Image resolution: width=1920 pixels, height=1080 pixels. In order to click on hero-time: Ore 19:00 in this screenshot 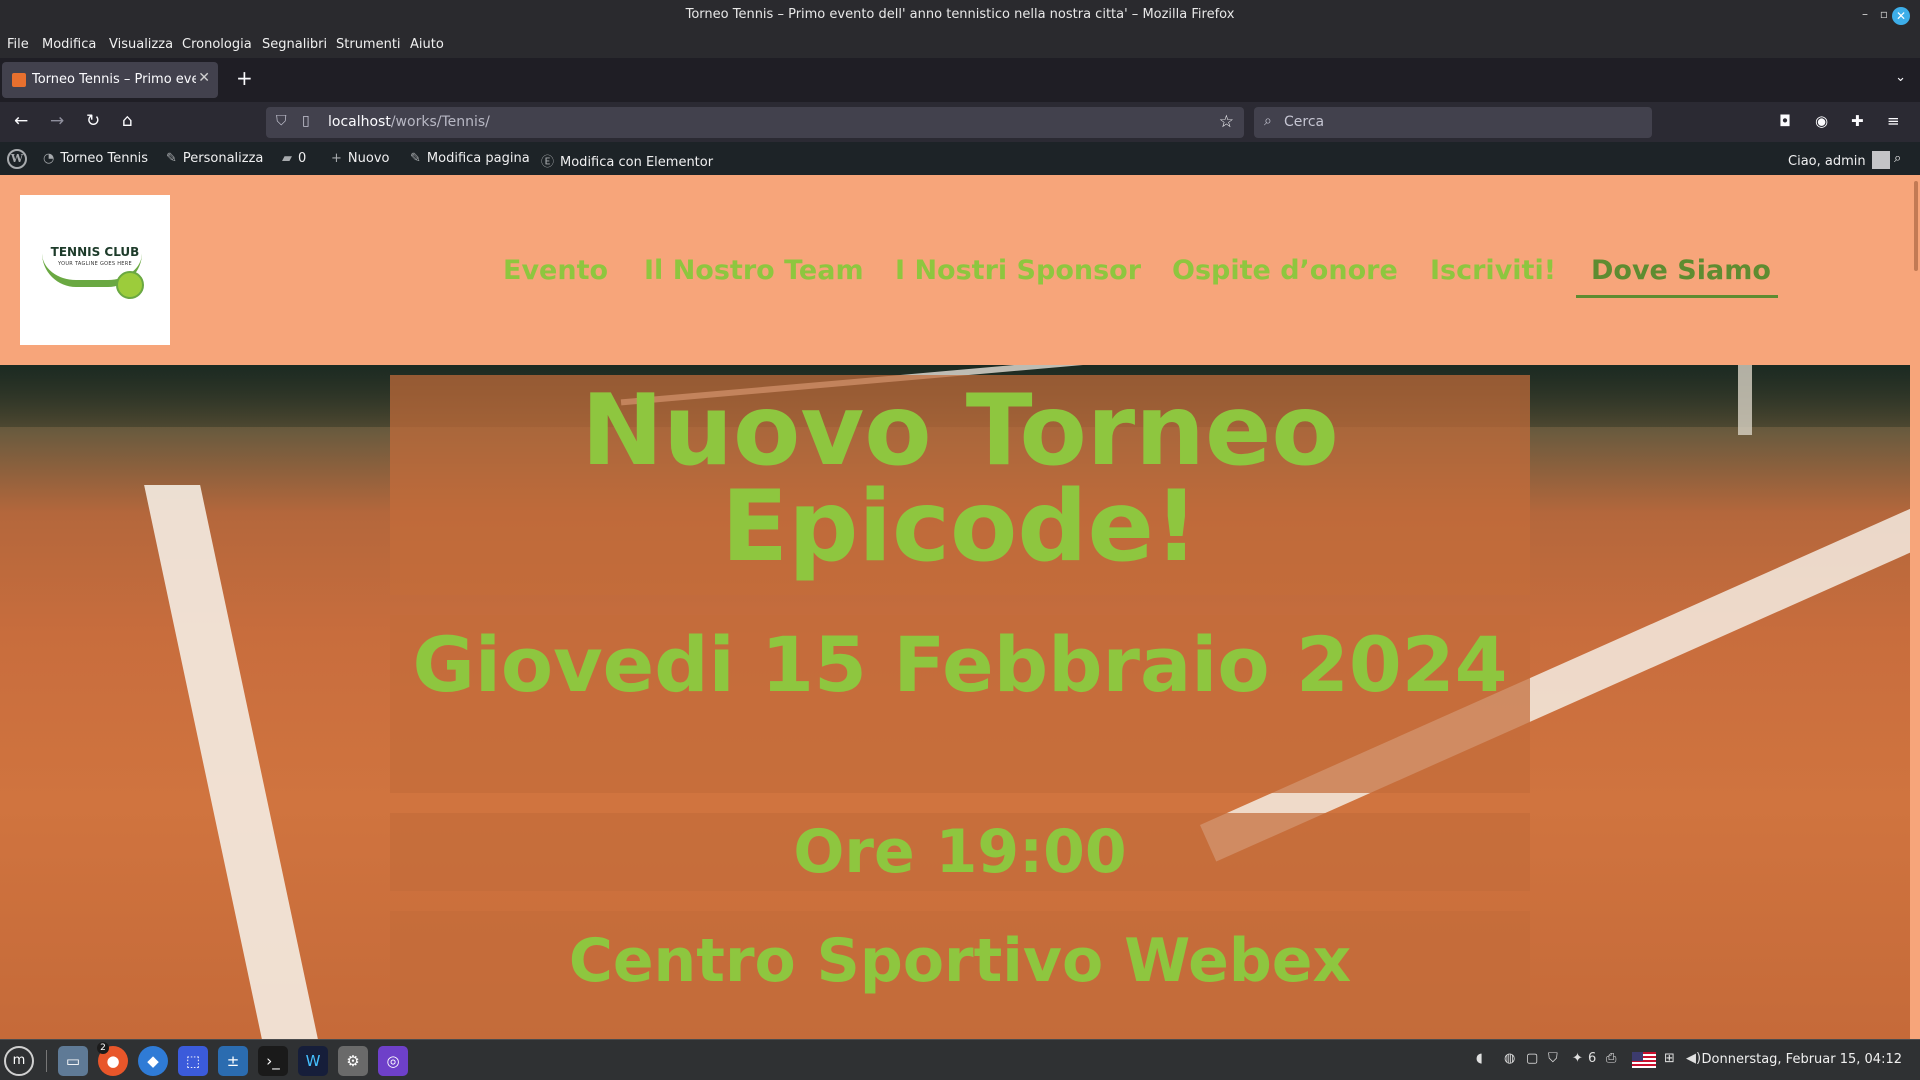, I will do `click(960, 852)`.